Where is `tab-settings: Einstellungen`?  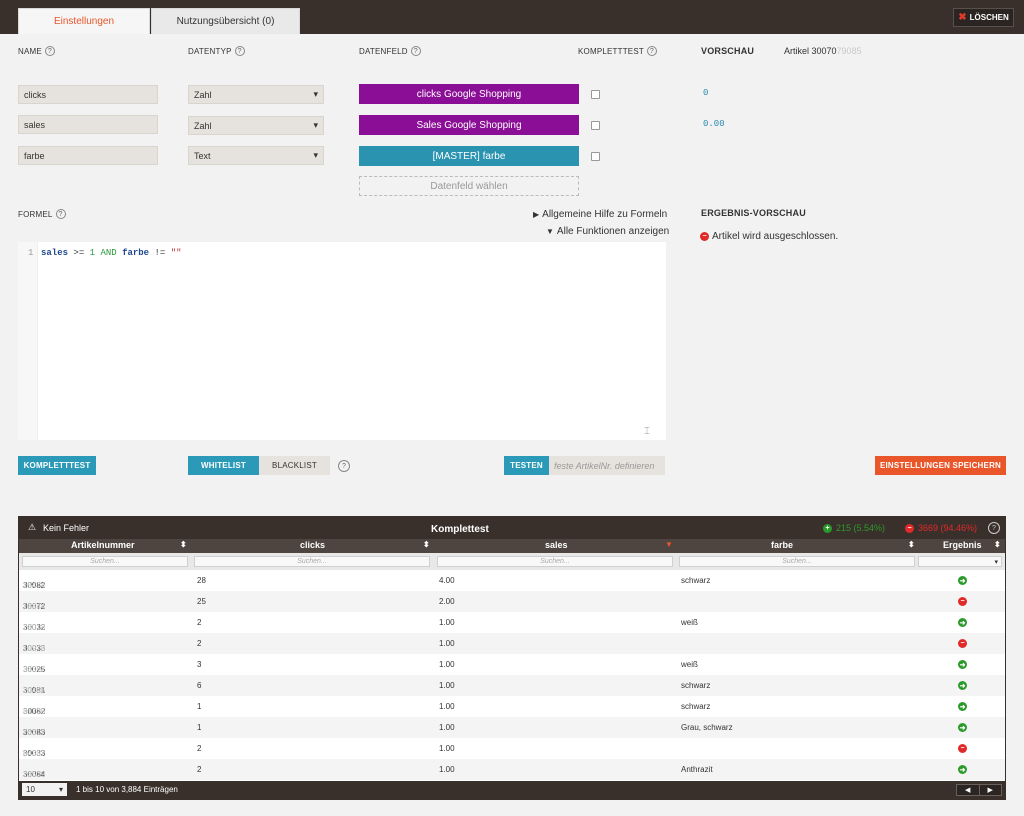
tab-settings: Einstellungen is located at coordinates (84, 21).